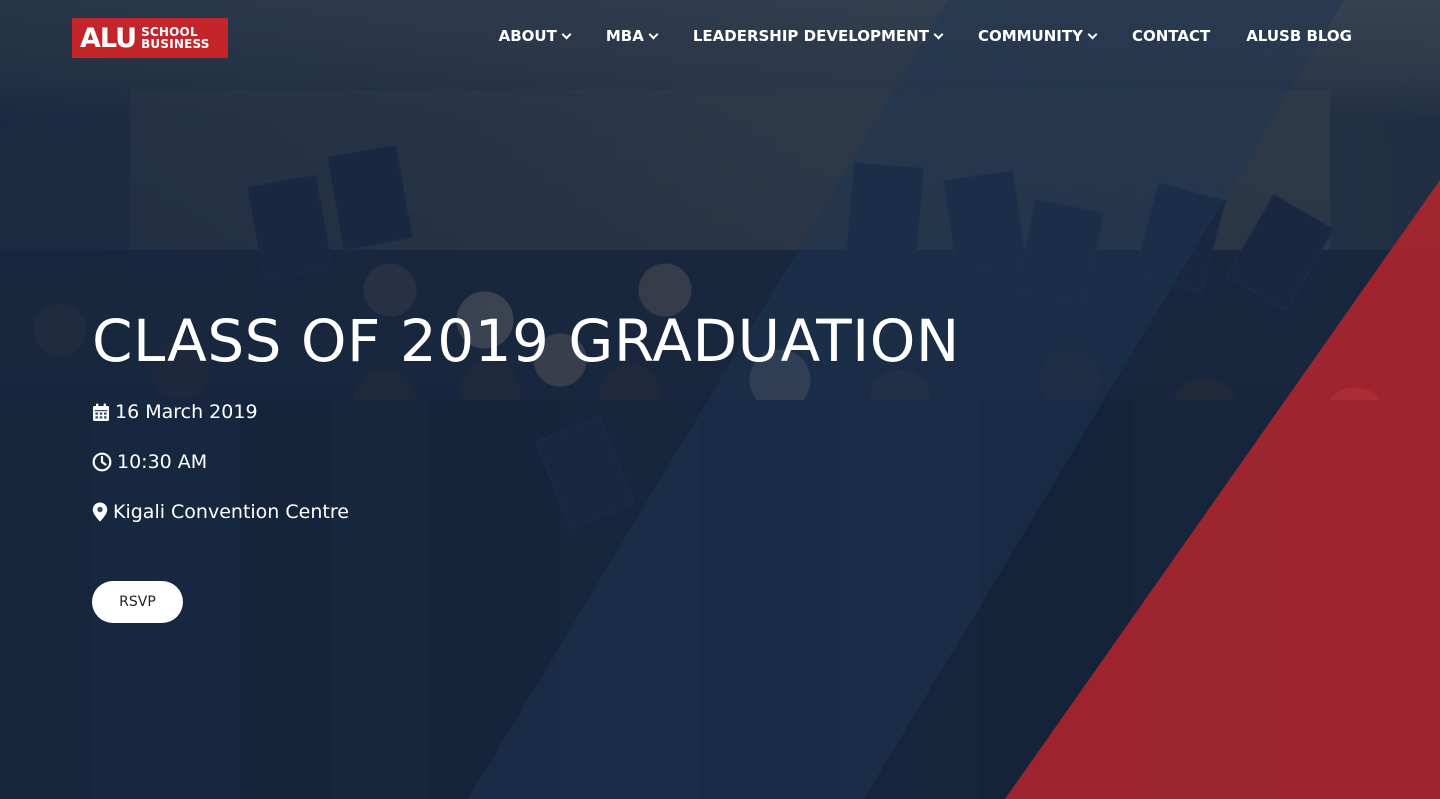  I want to click on event-location-text: Kigali Convention Centre, so click(231, 512).